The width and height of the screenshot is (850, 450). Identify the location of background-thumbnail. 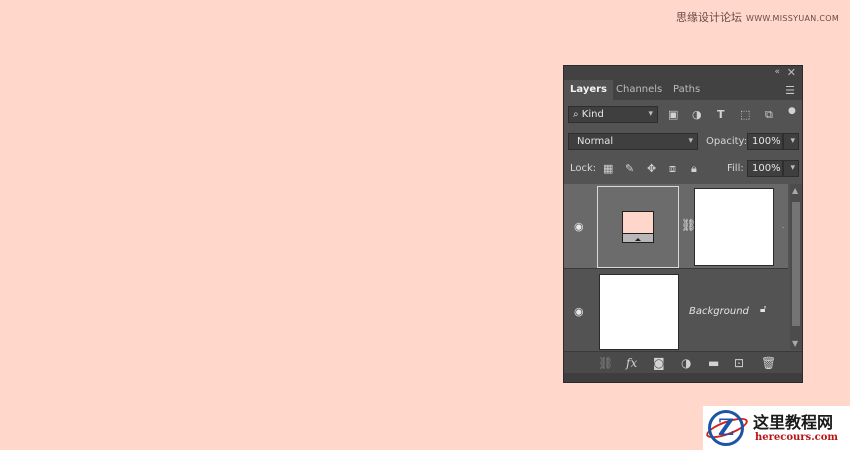
(639, 312).